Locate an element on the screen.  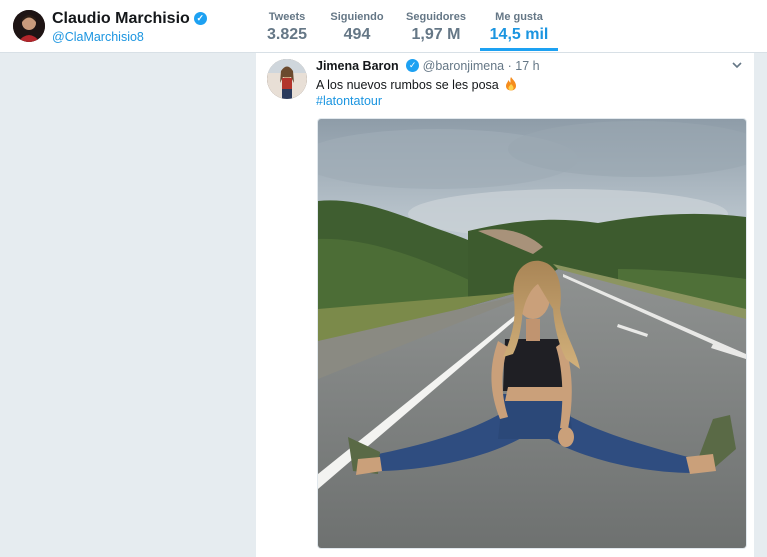
stat-likes: Me gusta 14,5 mil is located at coordinates (519, 27).